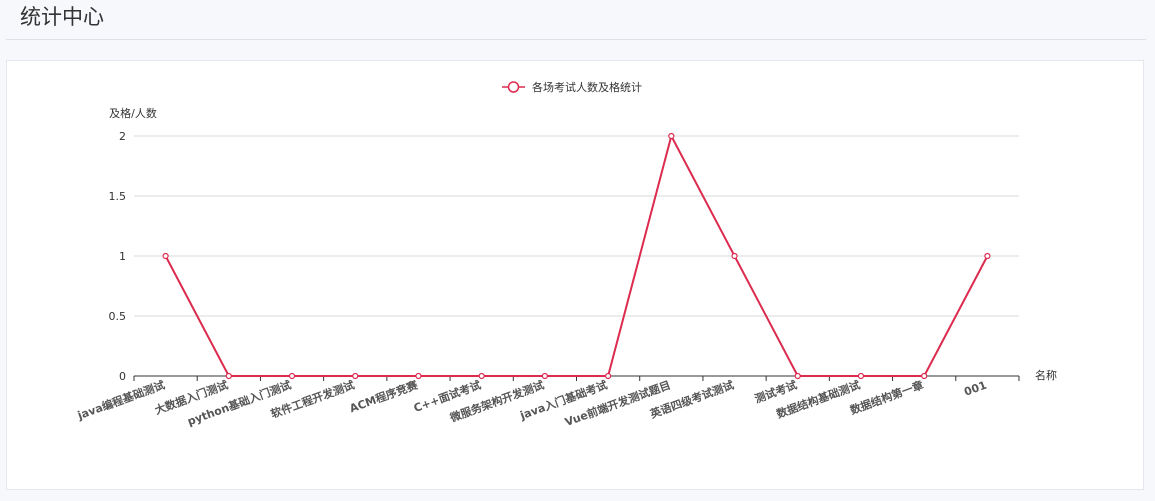  What do you see at coordinates (121, 400) in the screenshot?
I see `x-tick-label: java编程基础测试` at bounding box center [121, 400].